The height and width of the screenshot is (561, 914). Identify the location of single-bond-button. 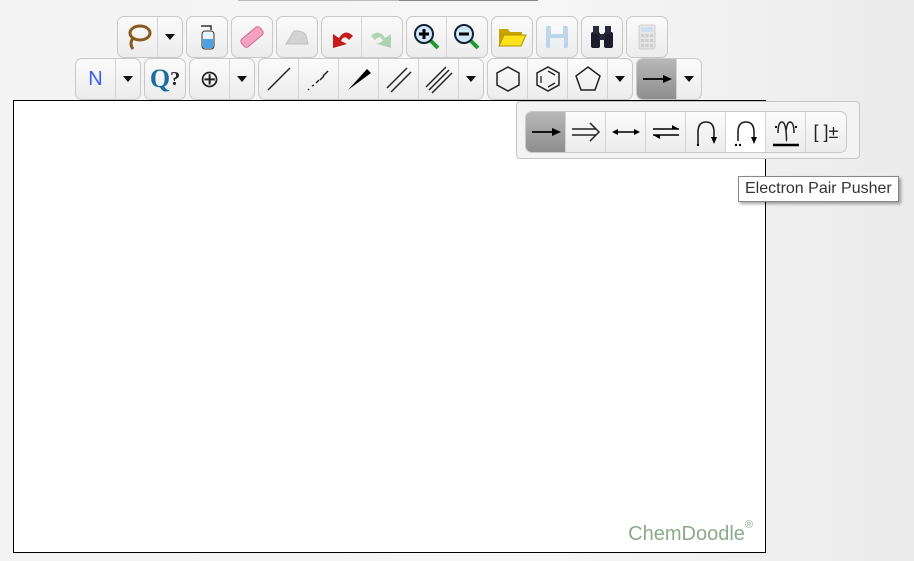
(279, 79).